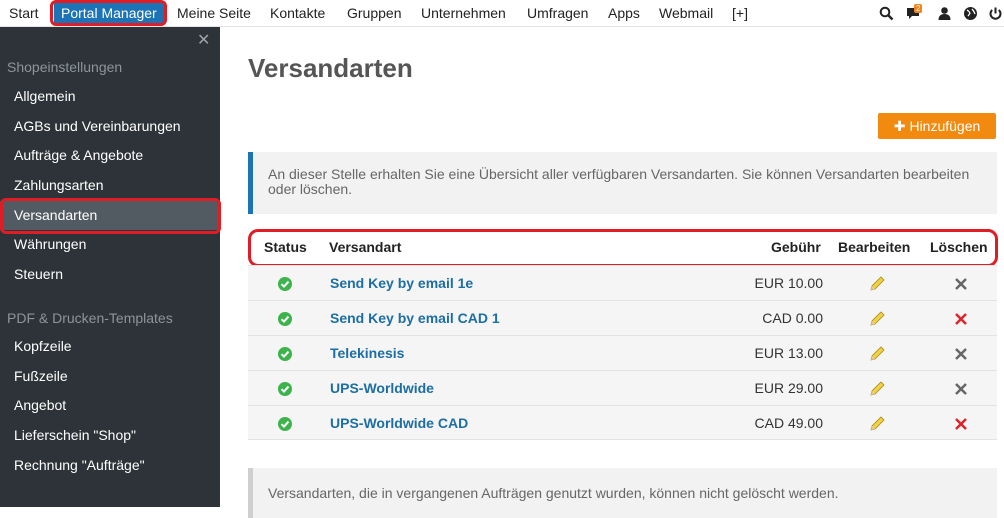  Describe the element at coordinates (788, 423) in the screenshot. I see `shipping-fee: CAD 49.00` at that location.